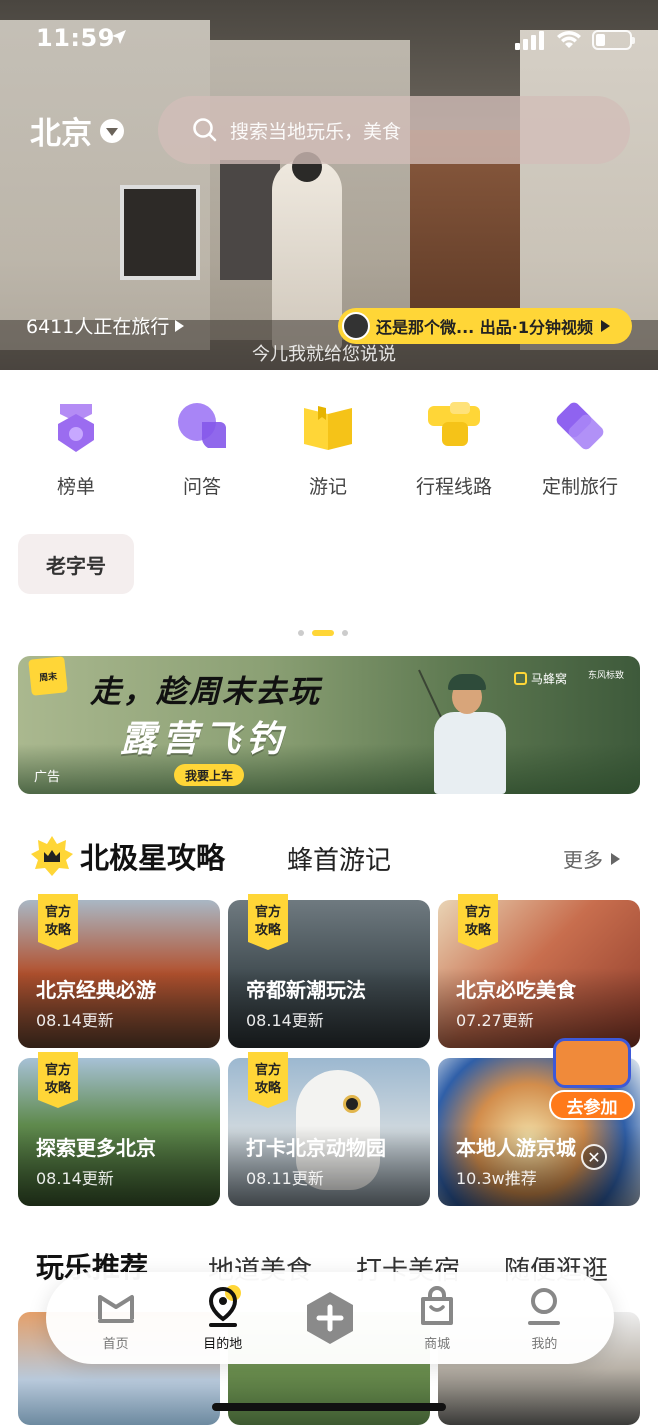  I want to click on ranking-icon, so click(76, 428).